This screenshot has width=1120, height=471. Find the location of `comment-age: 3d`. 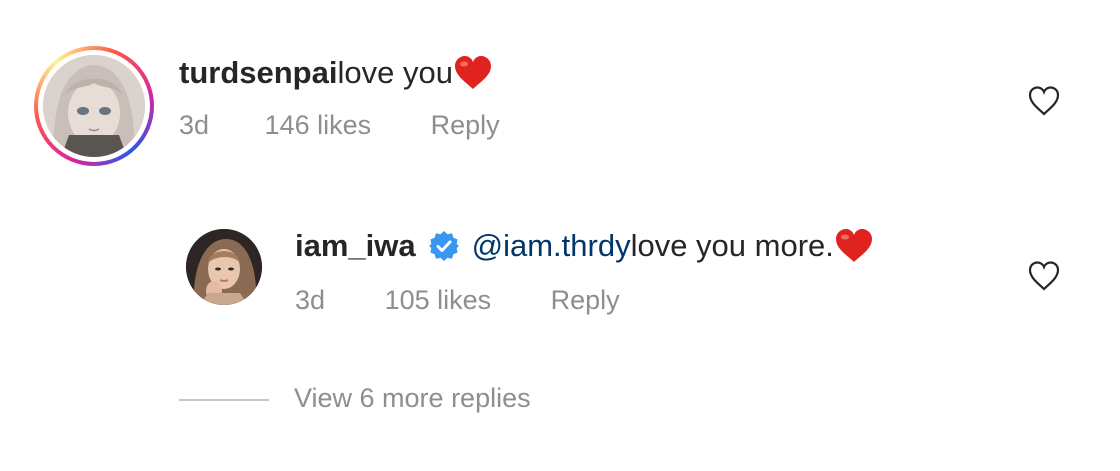

comment-age: 3d is located at coordinates (194, 125).